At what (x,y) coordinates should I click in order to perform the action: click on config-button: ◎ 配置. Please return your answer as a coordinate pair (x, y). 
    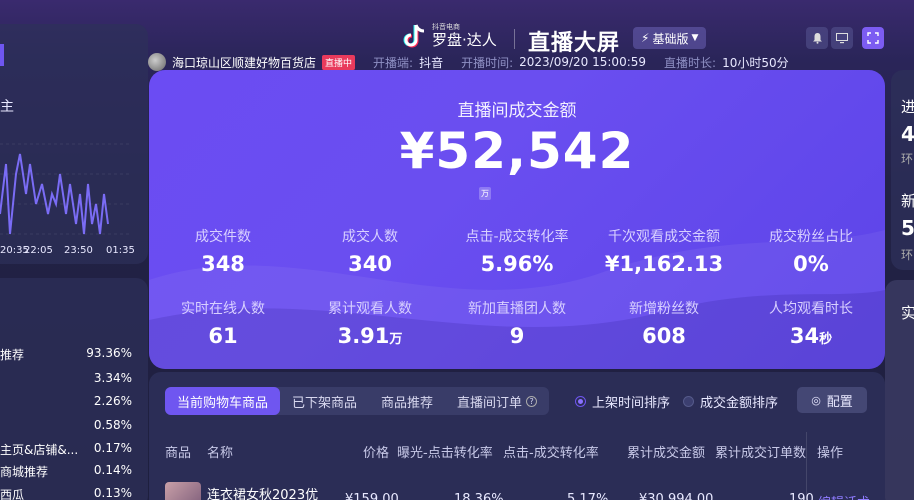
    Looking at the image, I should click on (832, 400).